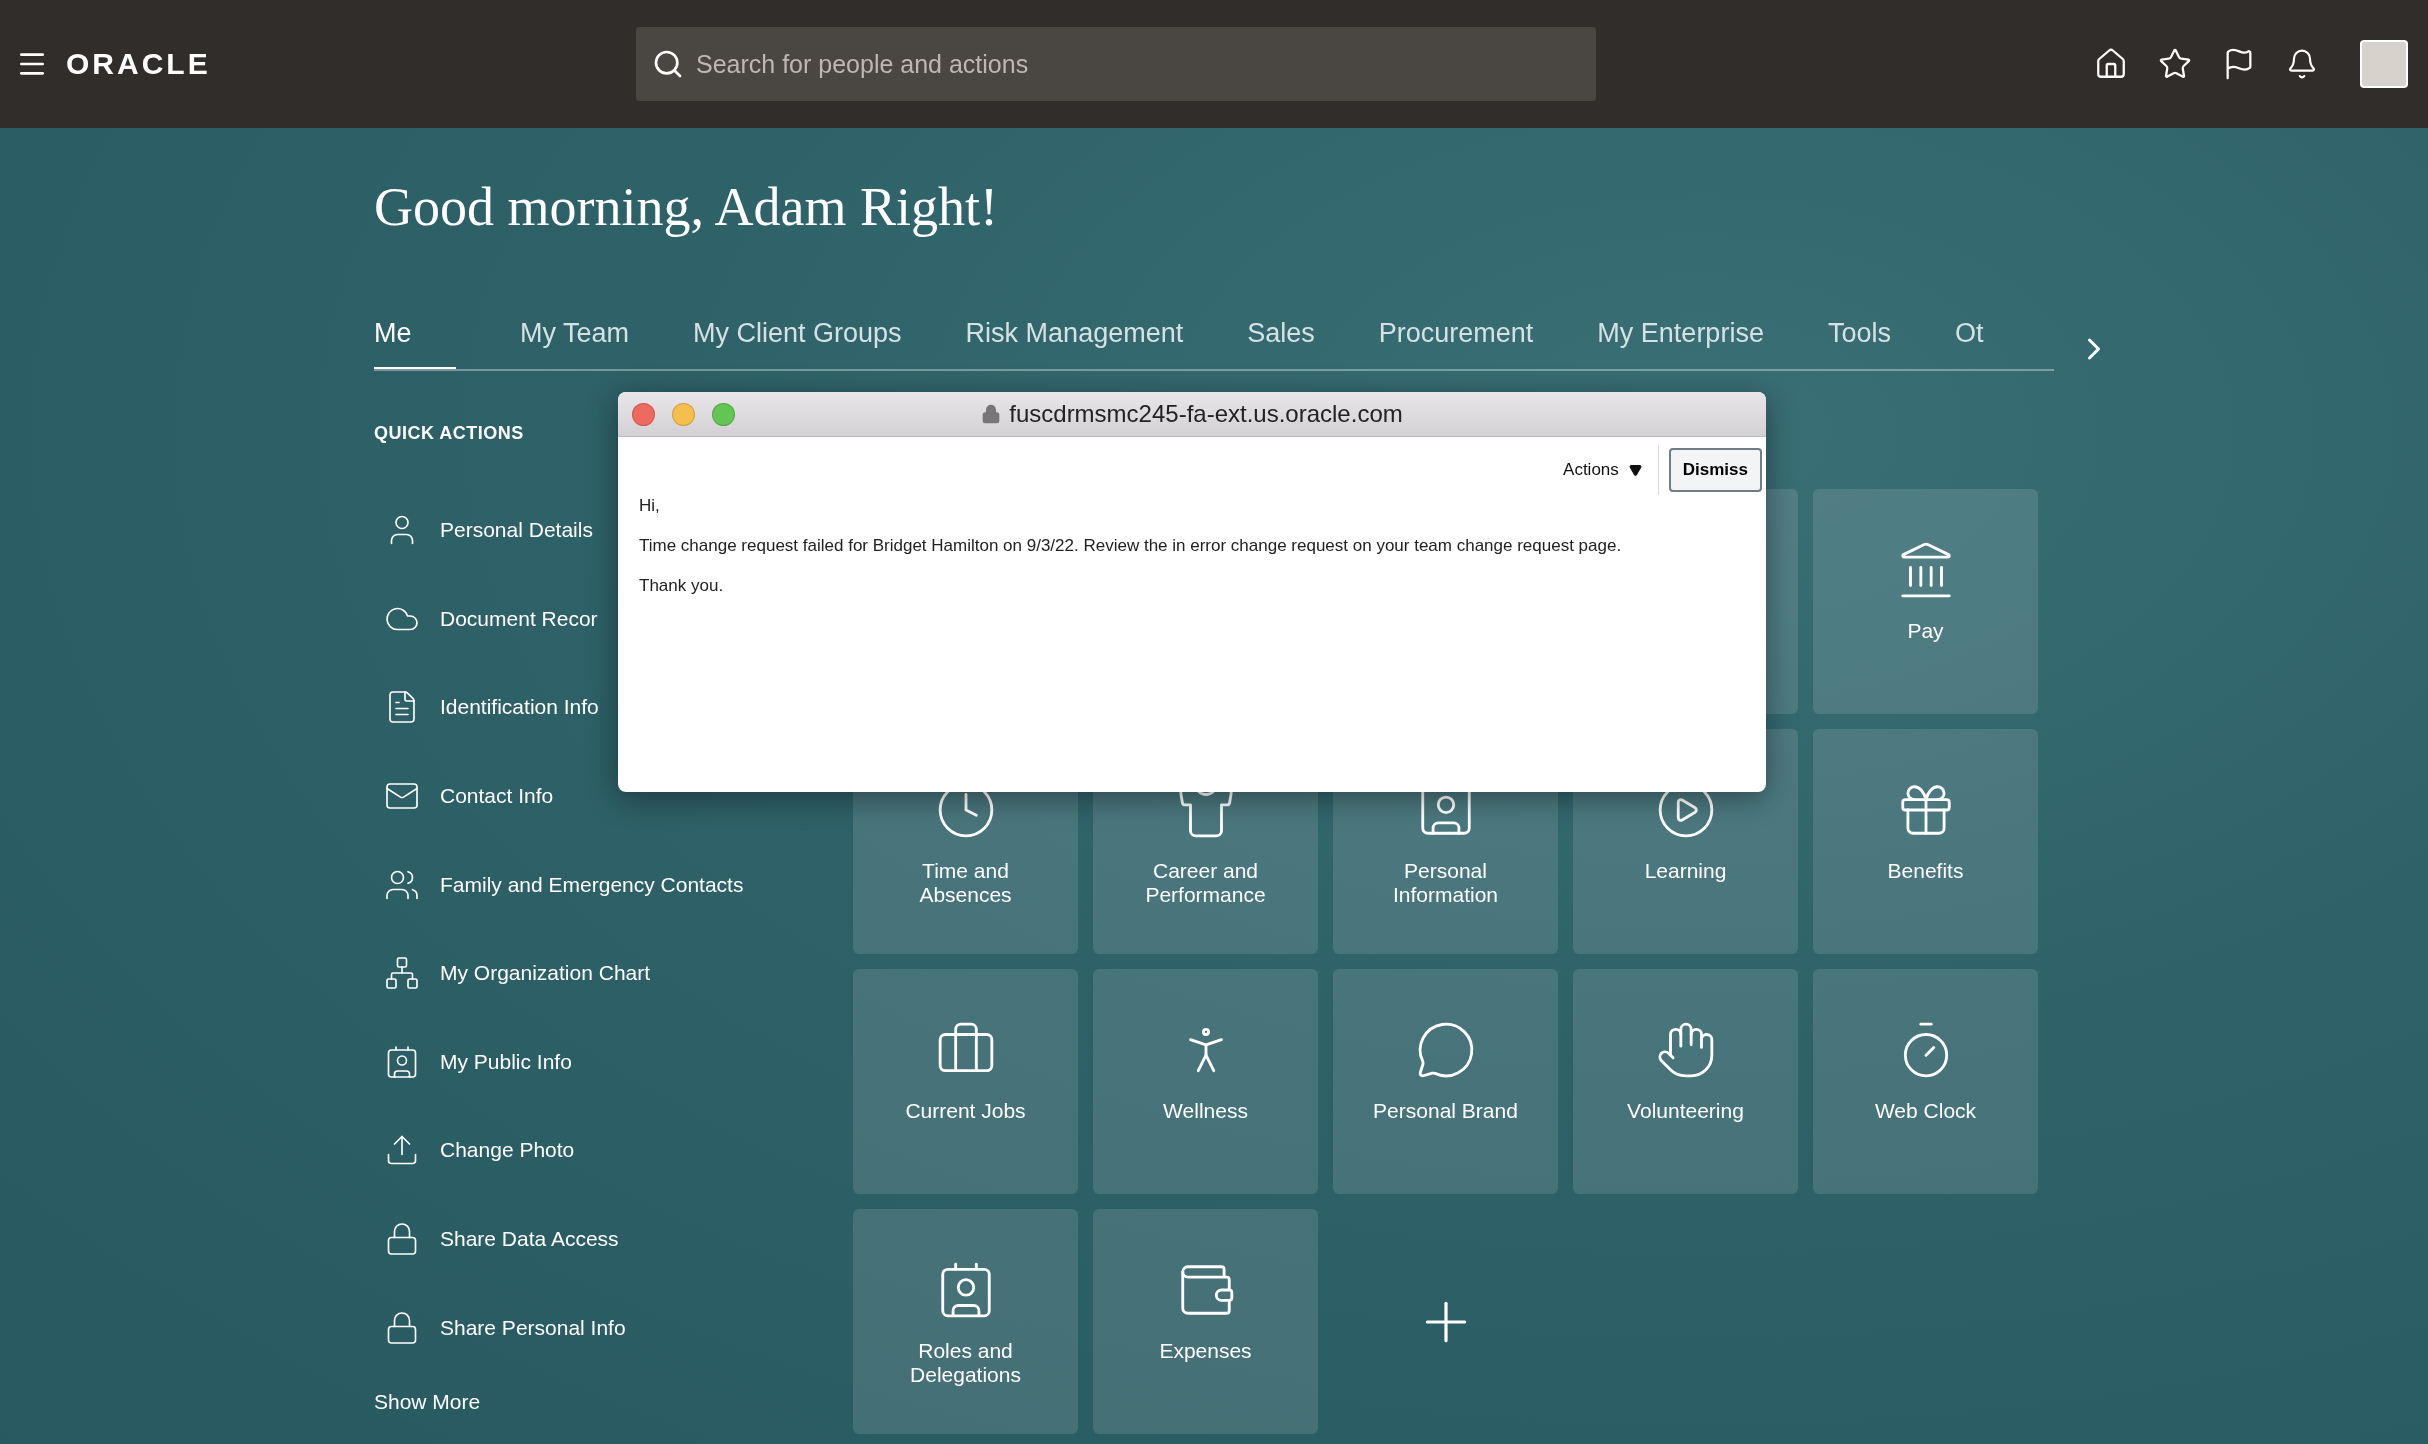 The height and width of the screenshot is (1444, 2428). Describe the element at coordinates (1635, 470) in the screenshot. I see `caret-icon` at that location.